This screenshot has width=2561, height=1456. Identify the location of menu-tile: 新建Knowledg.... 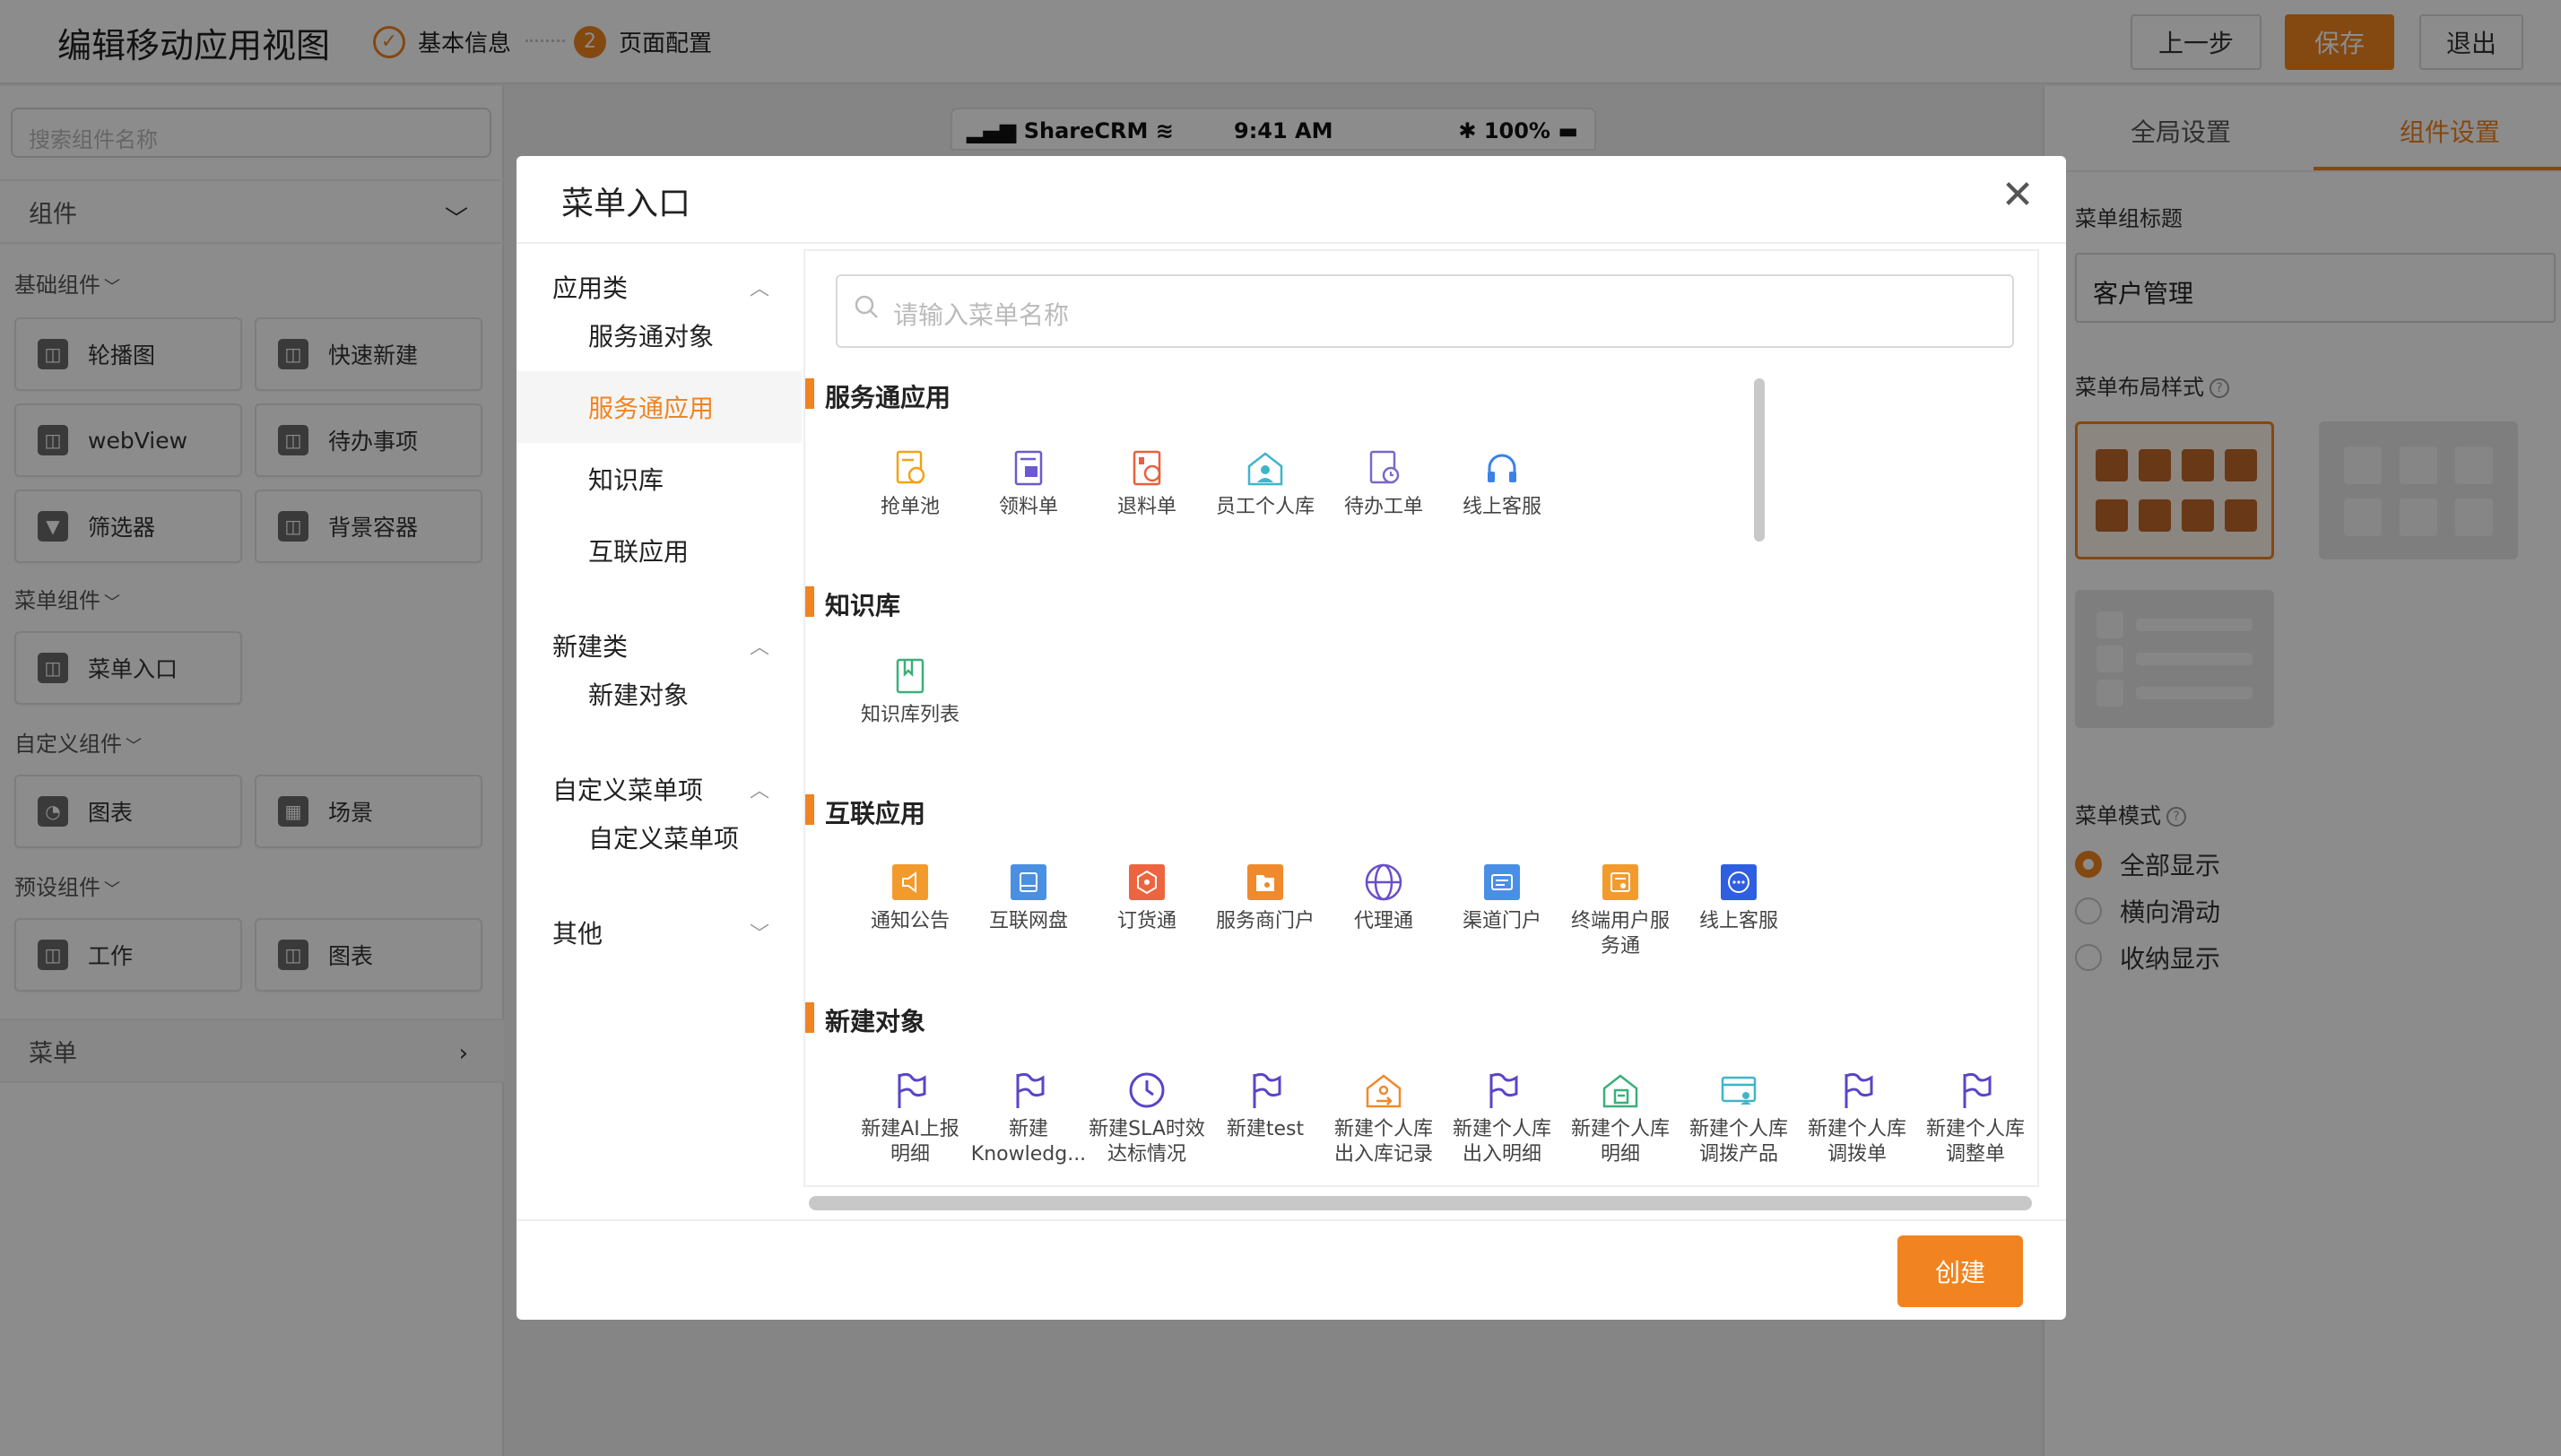
(1028, 1118).